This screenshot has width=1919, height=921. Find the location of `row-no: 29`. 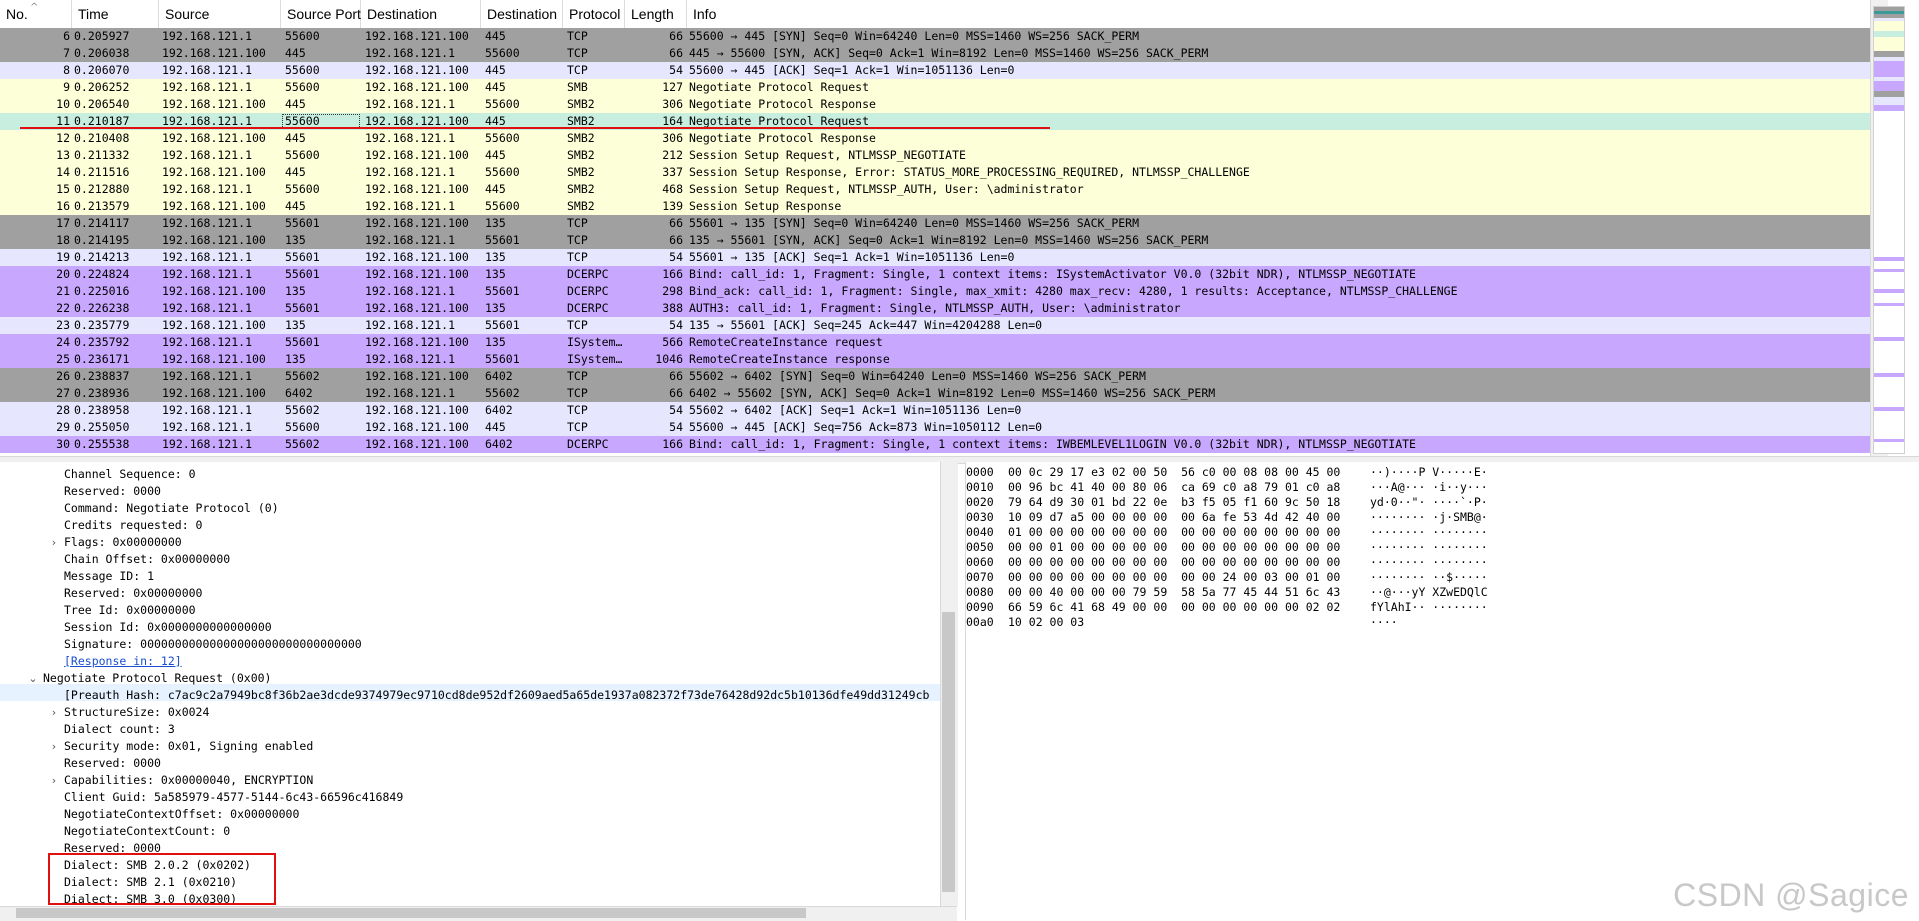

row-no: 29 is located at coordinates (63, 427).